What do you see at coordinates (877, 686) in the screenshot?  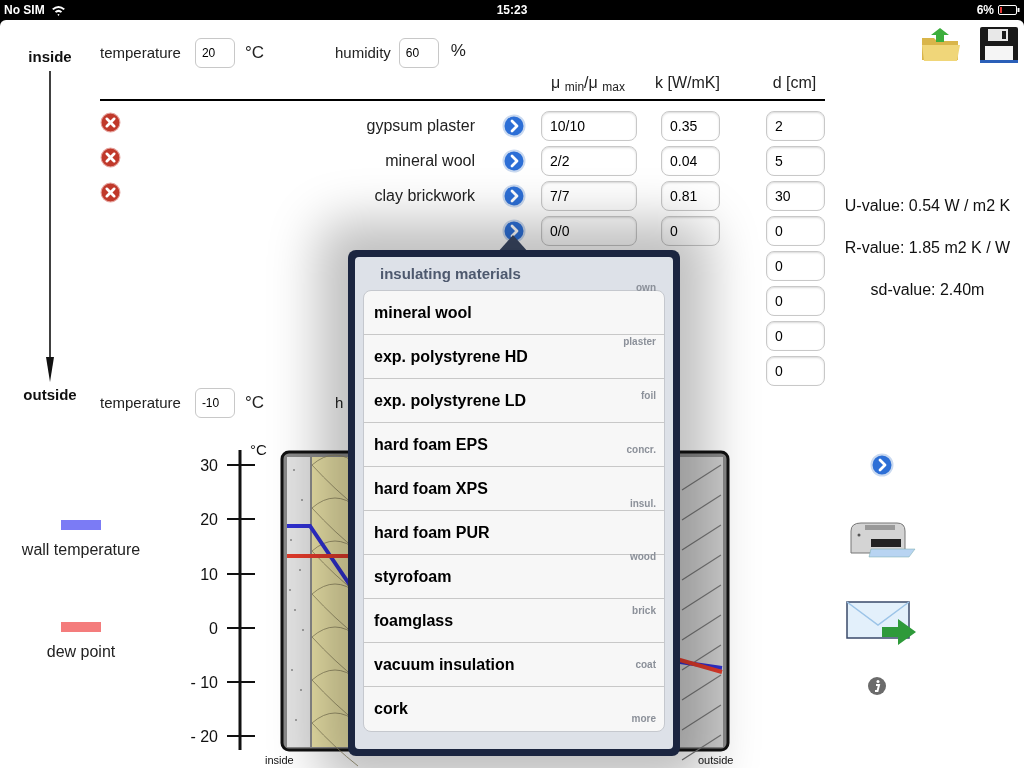 I see `info-icon` at bounding box center [877, 686].